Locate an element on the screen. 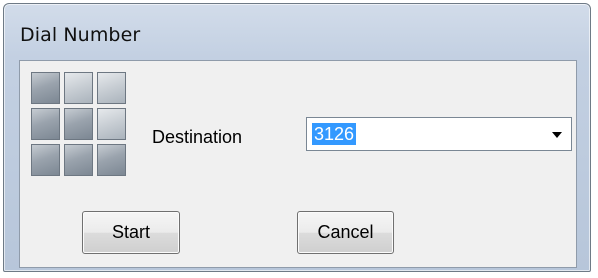 The width and height of the screenshot is (598, 278). chevron-down-icon is located at coordinates (557, 135).